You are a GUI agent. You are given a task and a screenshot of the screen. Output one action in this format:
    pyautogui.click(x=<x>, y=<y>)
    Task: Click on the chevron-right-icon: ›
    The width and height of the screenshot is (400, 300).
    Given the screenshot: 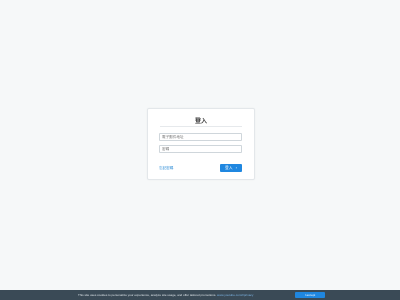 What is the action you would take?
    pyautogui.click(x=236, y=167)
    